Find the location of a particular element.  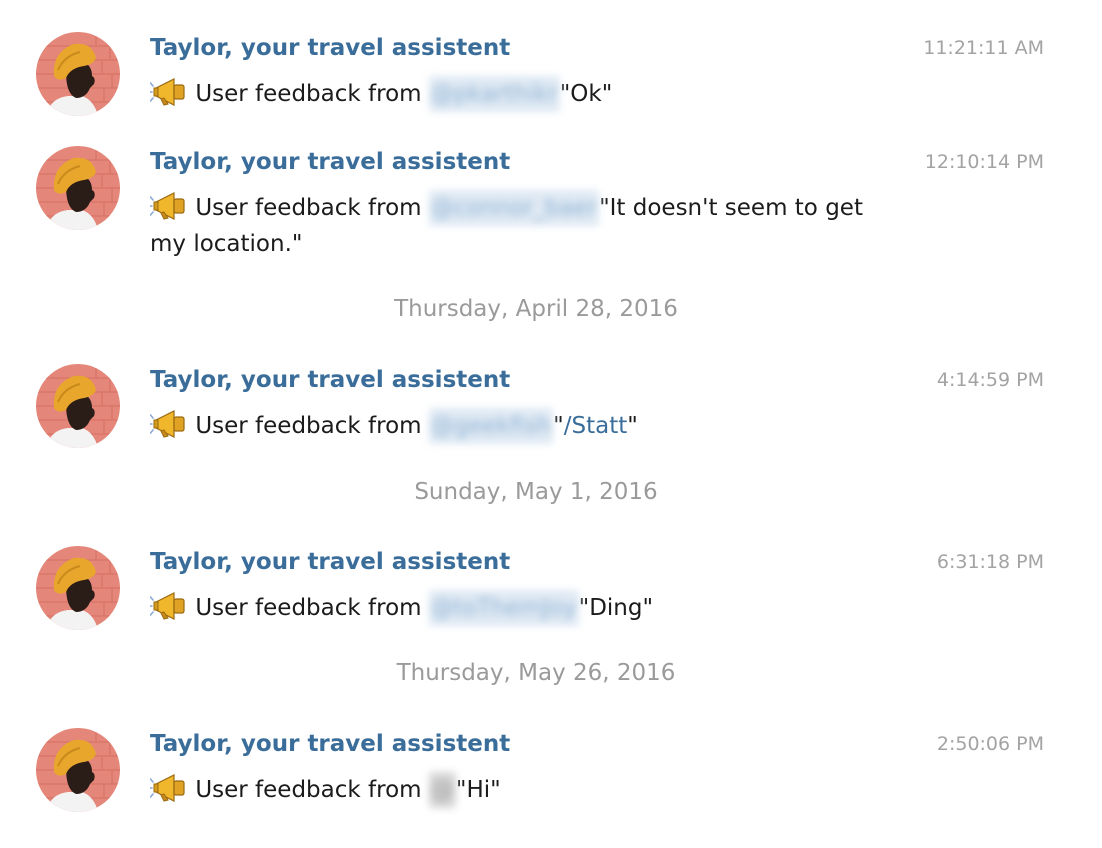

quote-close: " is located at coordinates (632, 426).